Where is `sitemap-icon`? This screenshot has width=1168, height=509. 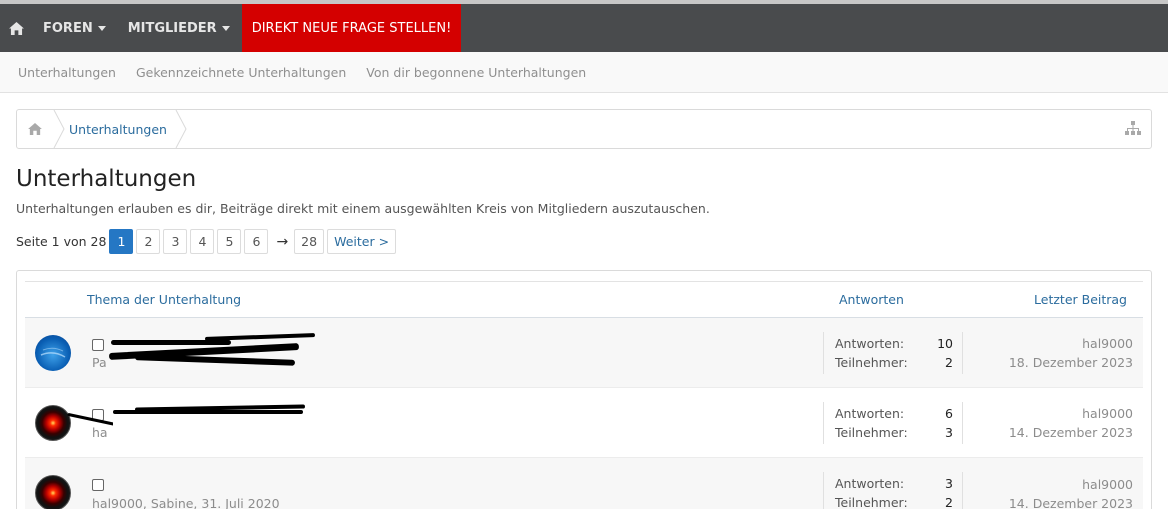 sitemap-icon is located at coordinates (1133, 128).